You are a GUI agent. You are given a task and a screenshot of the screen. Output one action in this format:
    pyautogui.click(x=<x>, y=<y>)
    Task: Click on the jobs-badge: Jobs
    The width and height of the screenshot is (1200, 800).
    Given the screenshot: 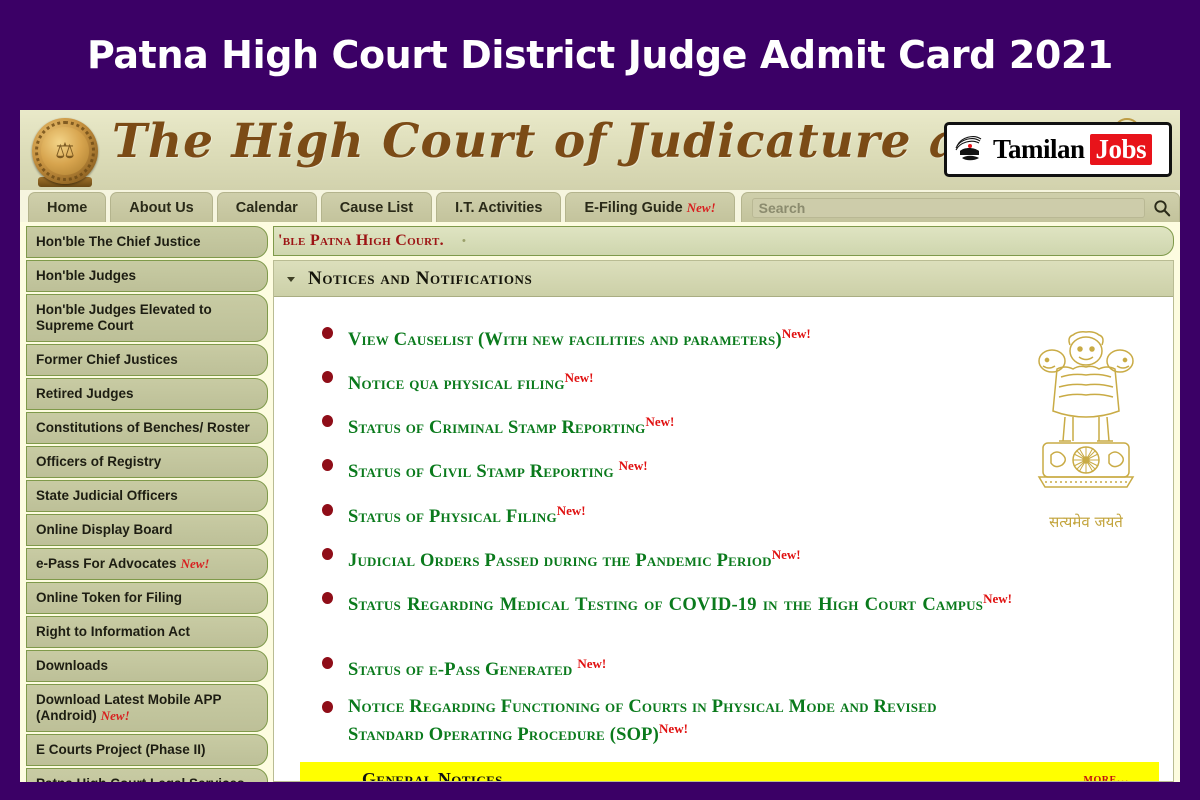 What is the action you would take?
    pyautogui.click(x=1121, y=149)
    